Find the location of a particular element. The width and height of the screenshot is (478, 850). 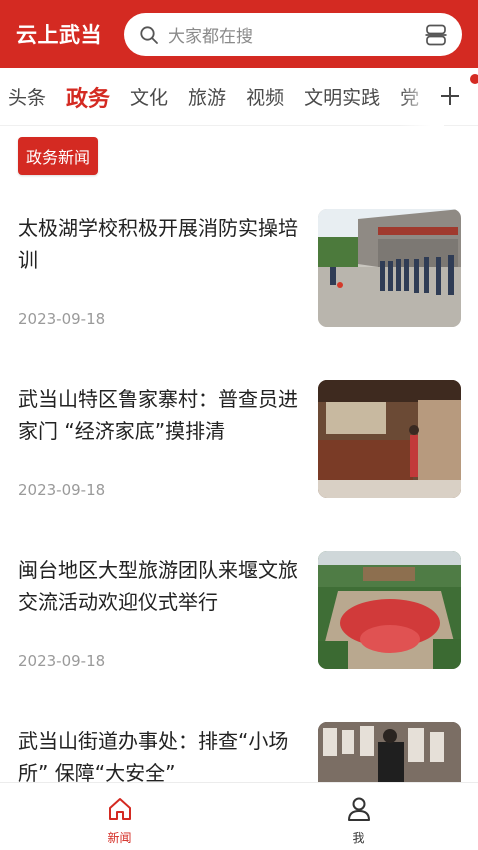

tab-headlines: 头条 is located at coordinates (27, 96).